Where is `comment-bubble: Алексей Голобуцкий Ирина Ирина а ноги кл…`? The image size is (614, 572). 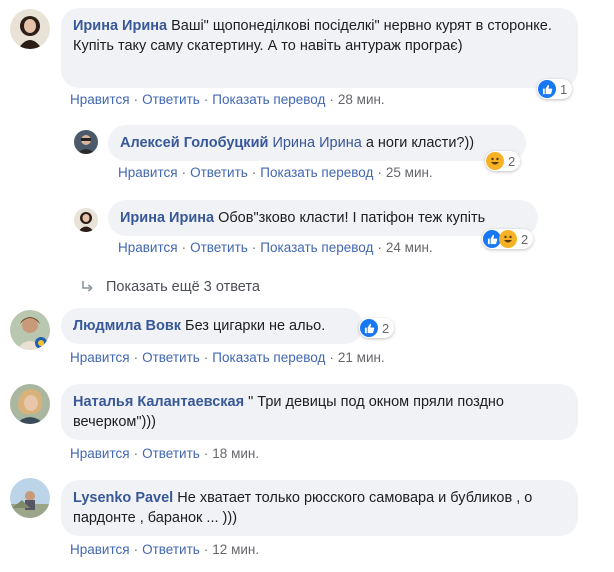
comment-bubble: Алексей Голобуцкий Ирина Ирина а ноги кл… is located at coordinates (317, 143).